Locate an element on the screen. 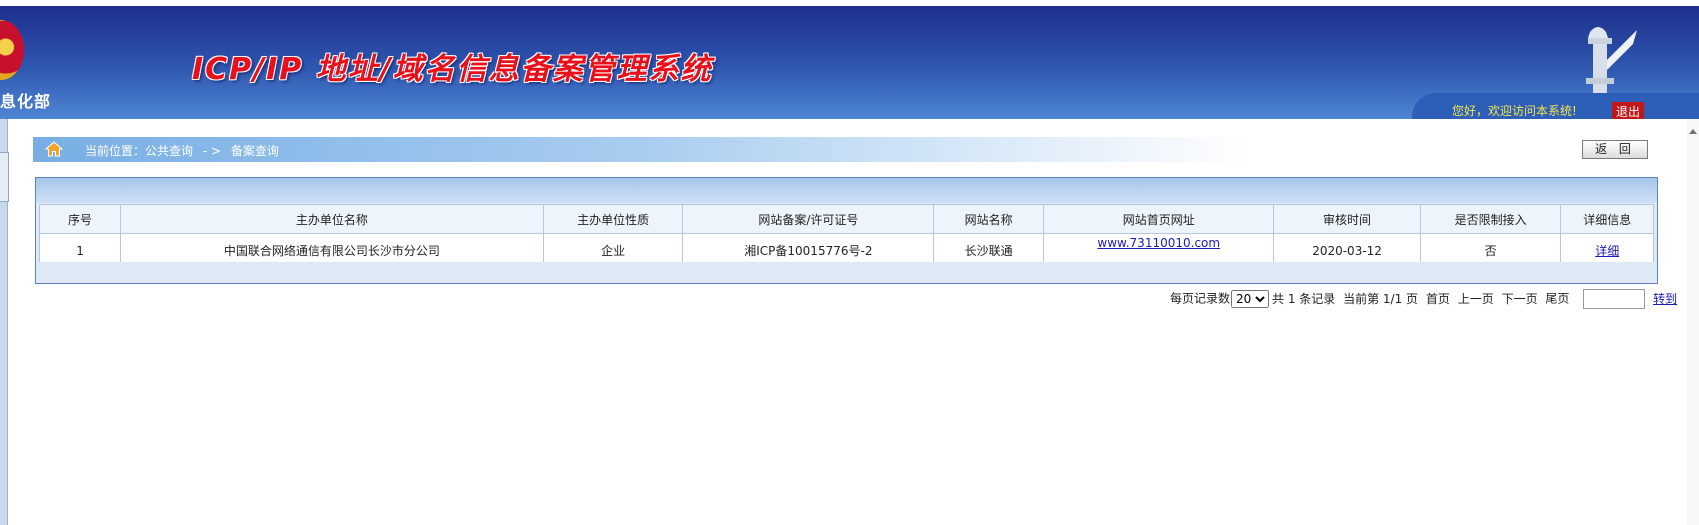 Image resolution: width=1699 pixels, height=525 pixels. col-index-header: 序号 is located at coordinates (80, 219).